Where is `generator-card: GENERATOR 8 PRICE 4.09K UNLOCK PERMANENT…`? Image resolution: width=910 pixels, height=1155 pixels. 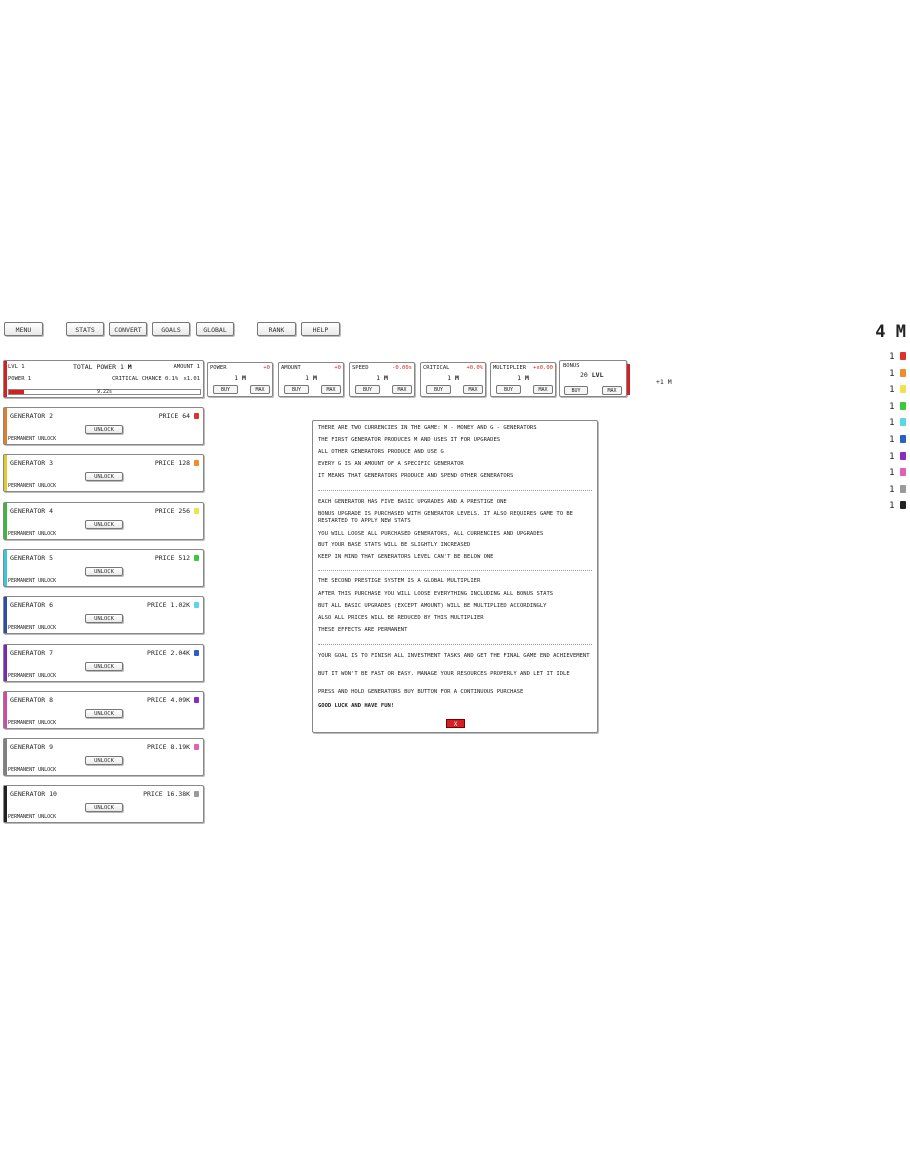
generator-card: GENERATOR 8 PRICE 4.09K UNLOCK PERMANENT… is located at coordinates (103, 709).